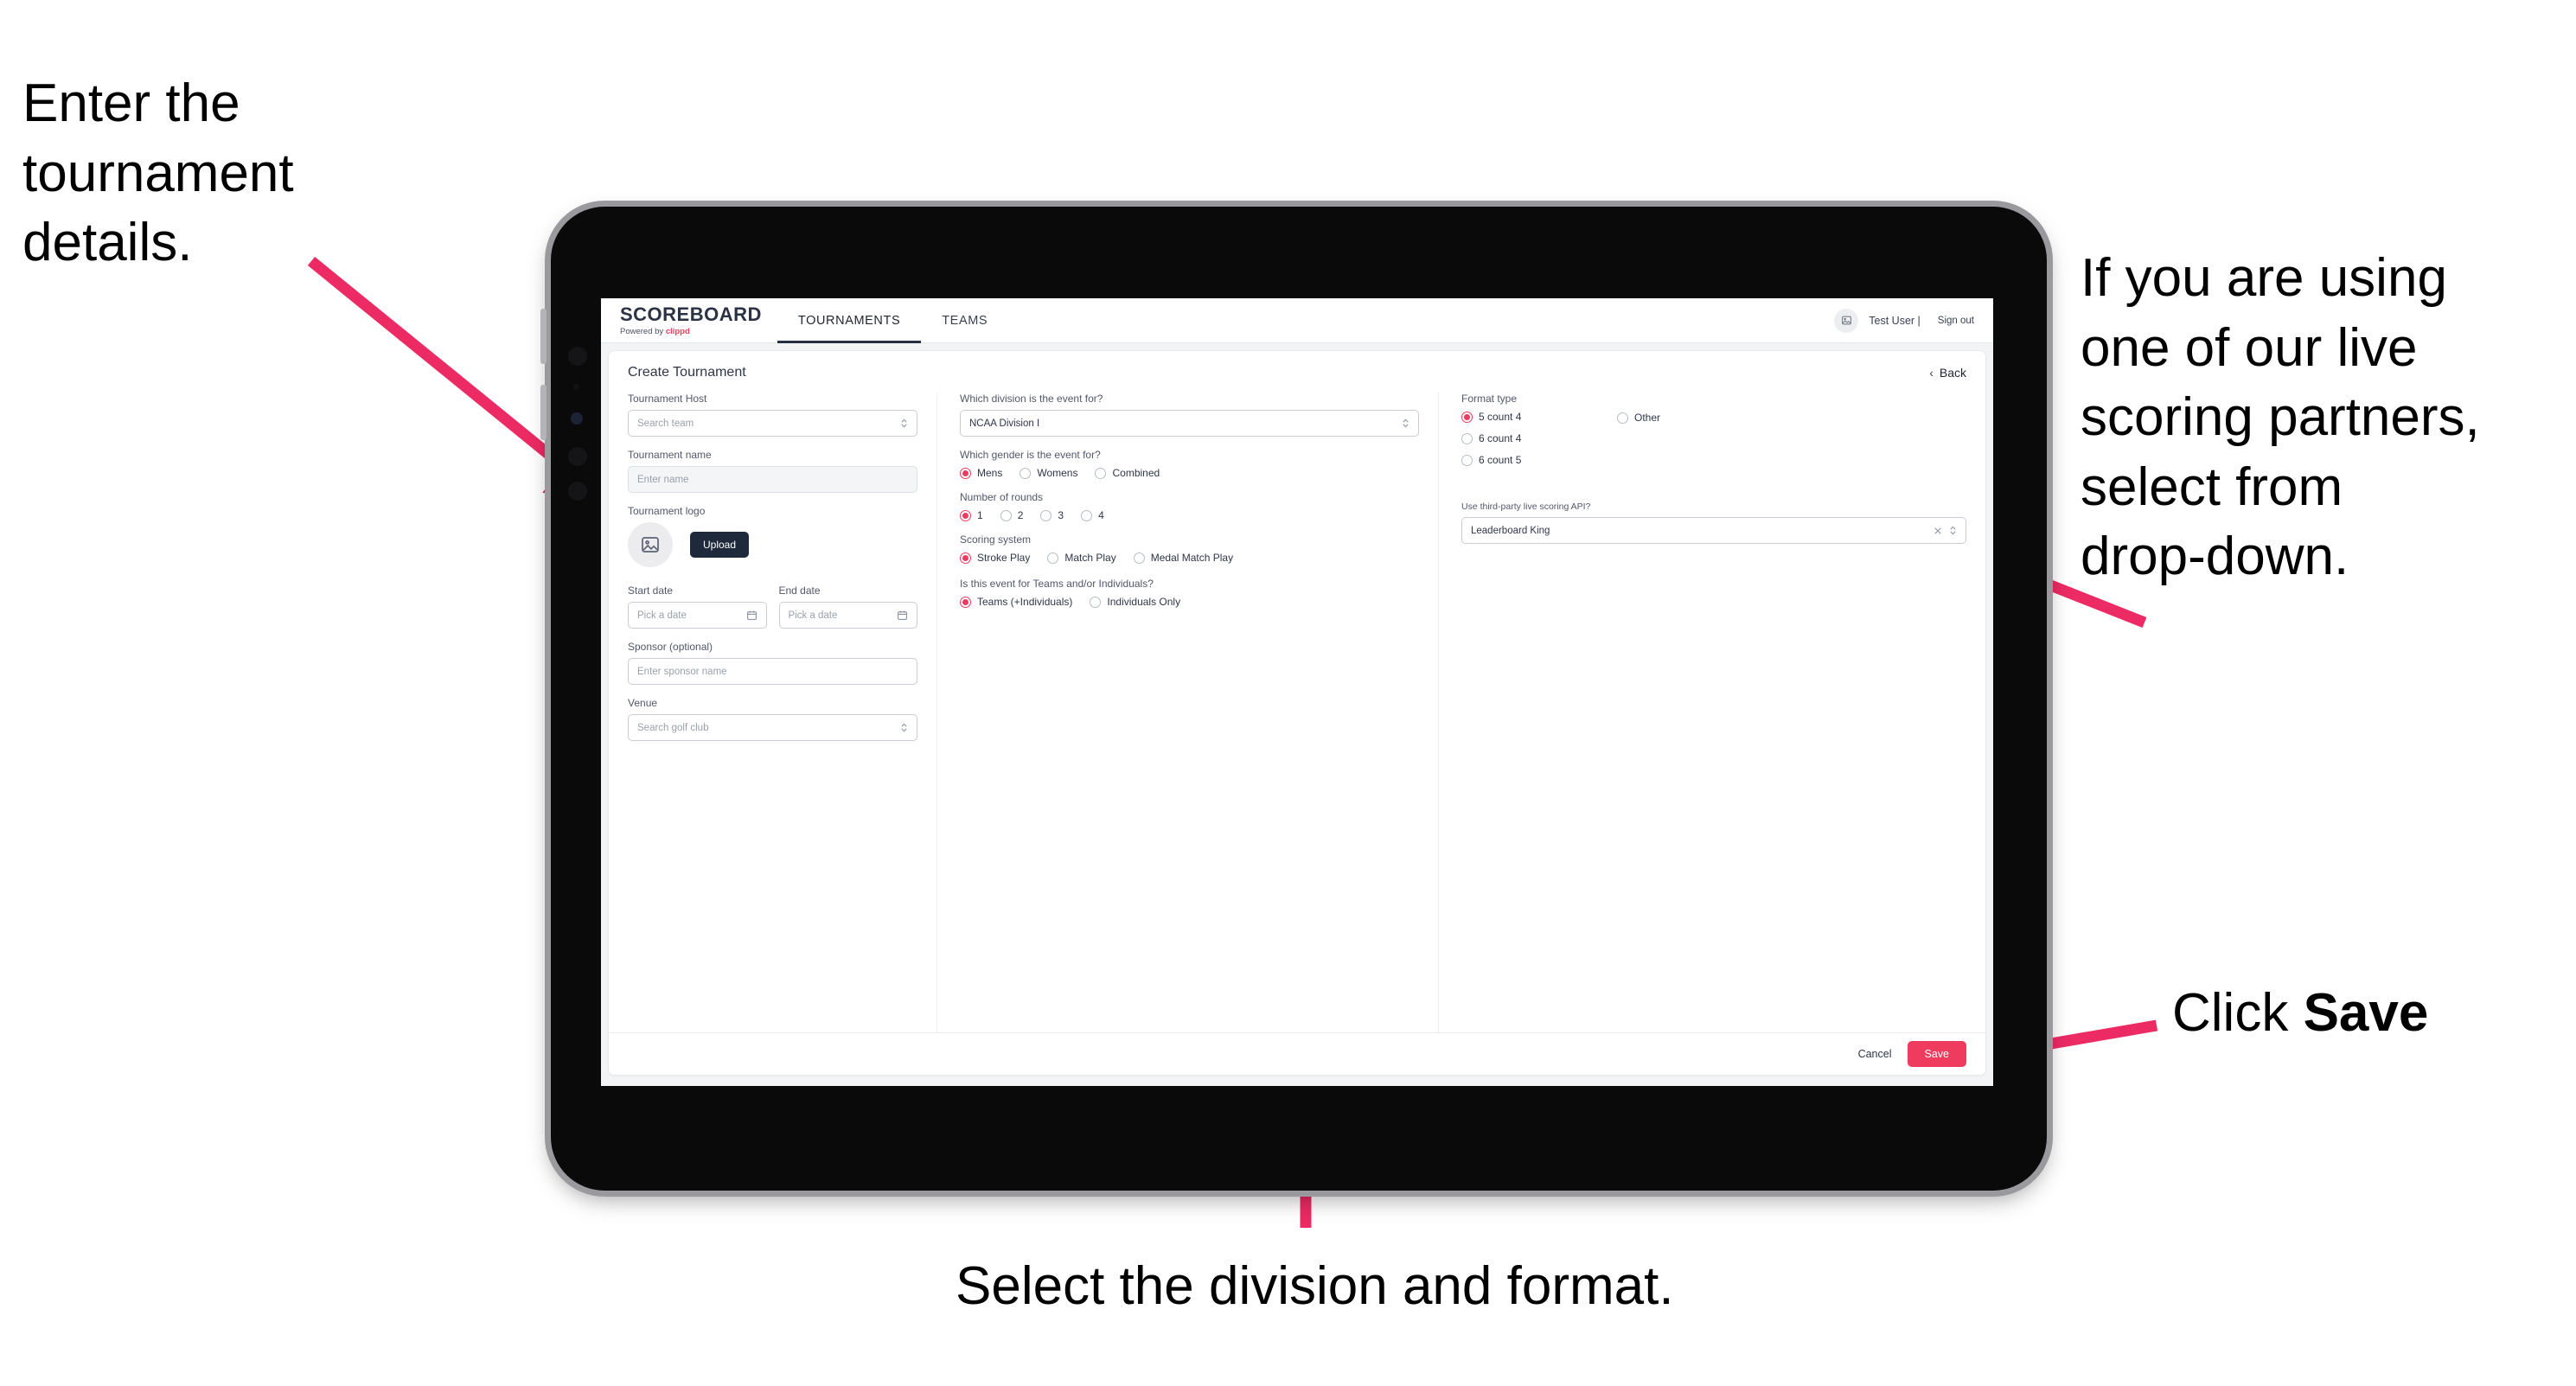  Describe the element at coordinates (1189, 515) in the screenshot. I see `radio-group-rounds: 1 2 3 4` at that location.